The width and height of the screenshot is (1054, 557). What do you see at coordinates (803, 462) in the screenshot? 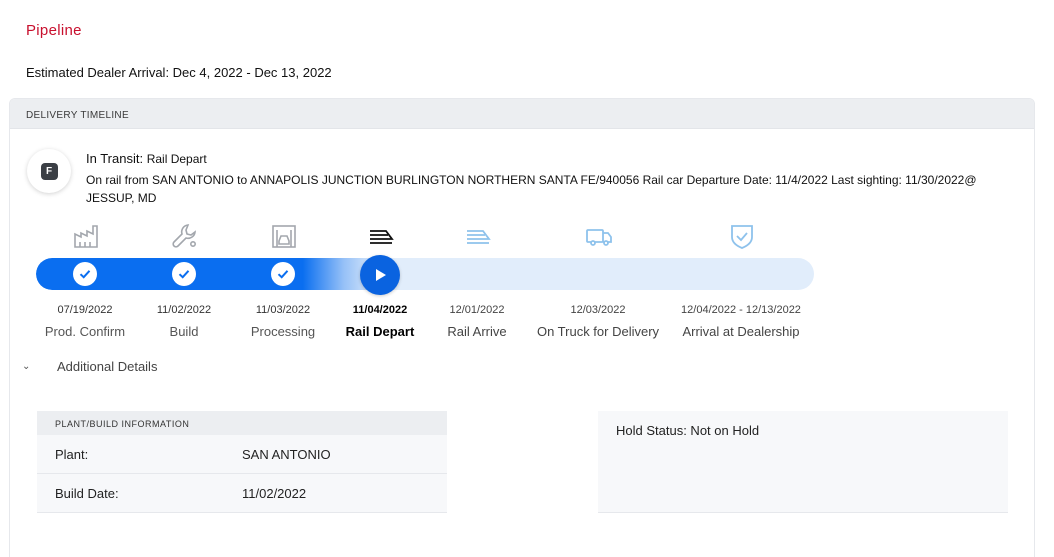
I see `hold-status-panel: Hold Status: Not on Hold` at bounding box center [803, 462].